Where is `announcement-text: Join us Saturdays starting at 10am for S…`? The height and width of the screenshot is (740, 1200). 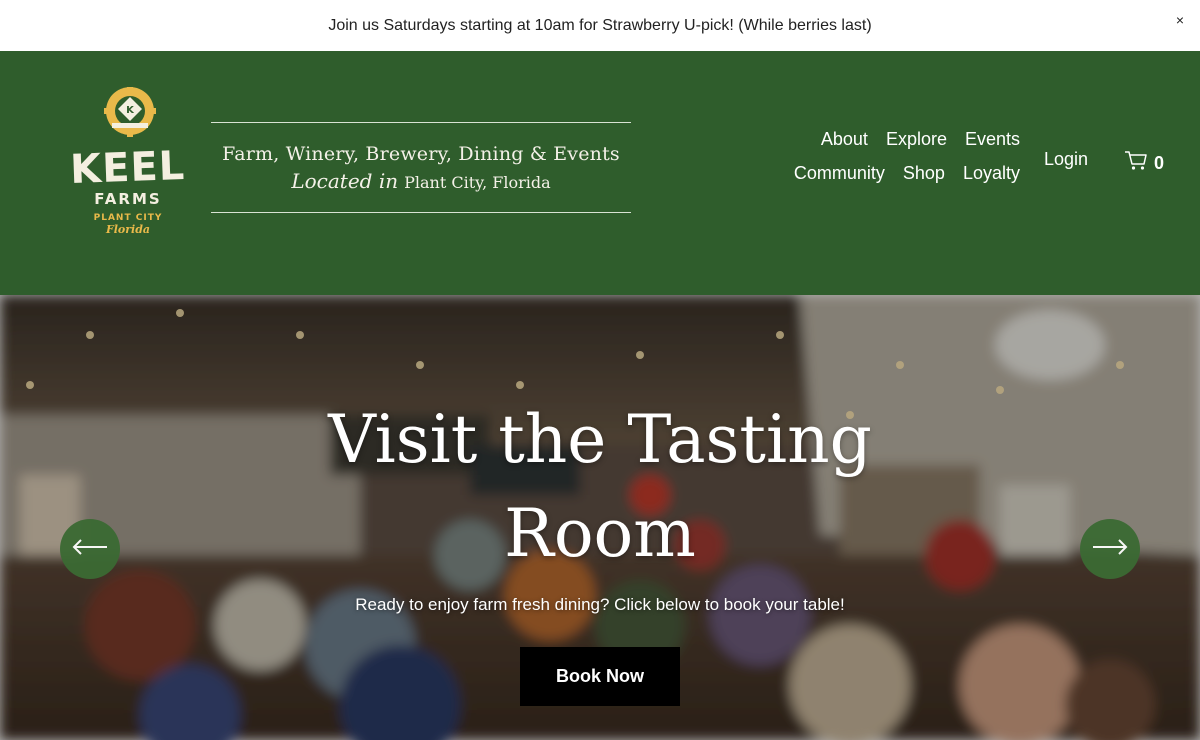 announcement-text: Join us Saturdays starting at 10am for S… is located at coordinates (600, 25).